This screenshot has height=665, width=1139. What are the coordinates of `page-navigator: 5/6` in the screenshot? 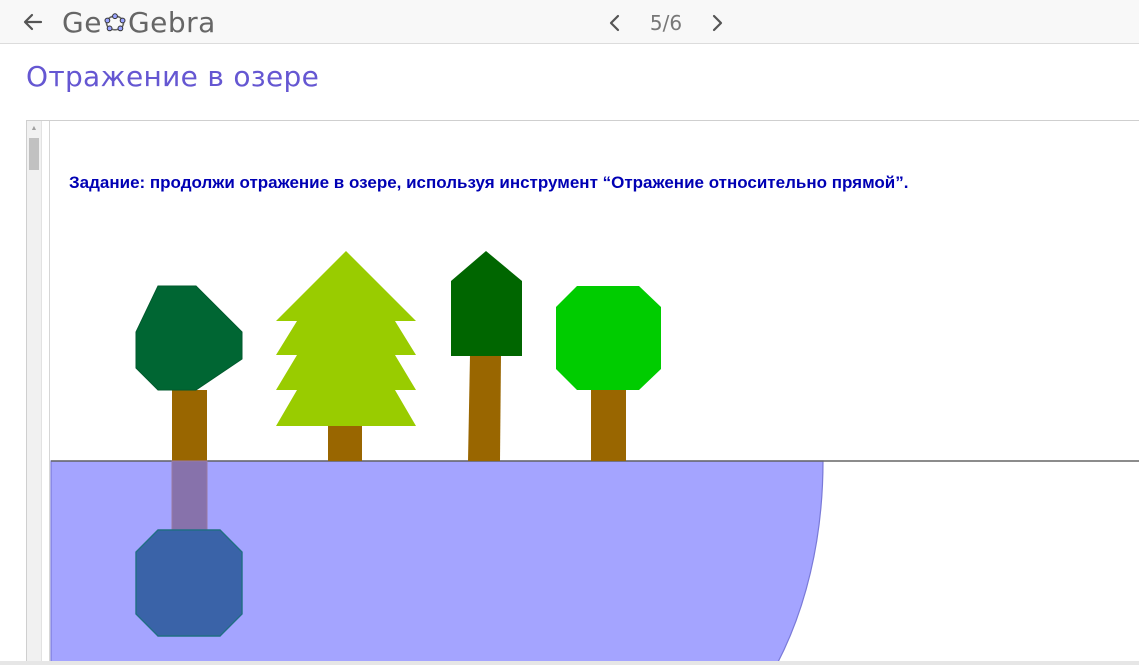 It's located at (666, 23).